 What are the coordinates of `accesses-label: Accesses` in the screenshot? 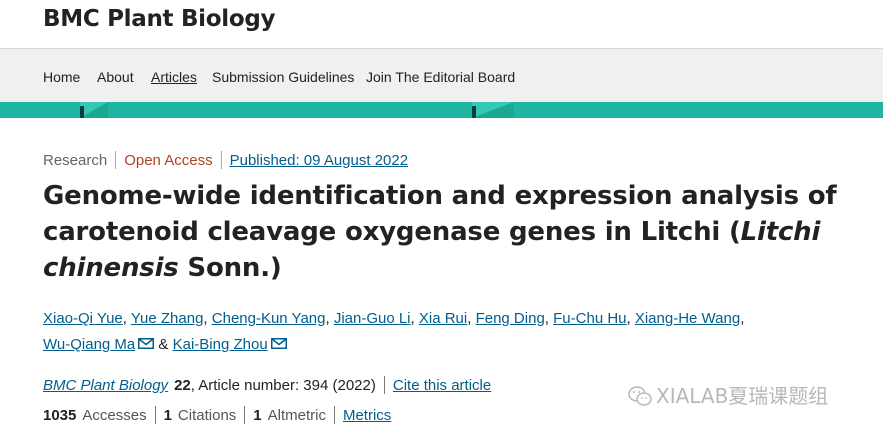 It's located at (114, 415).